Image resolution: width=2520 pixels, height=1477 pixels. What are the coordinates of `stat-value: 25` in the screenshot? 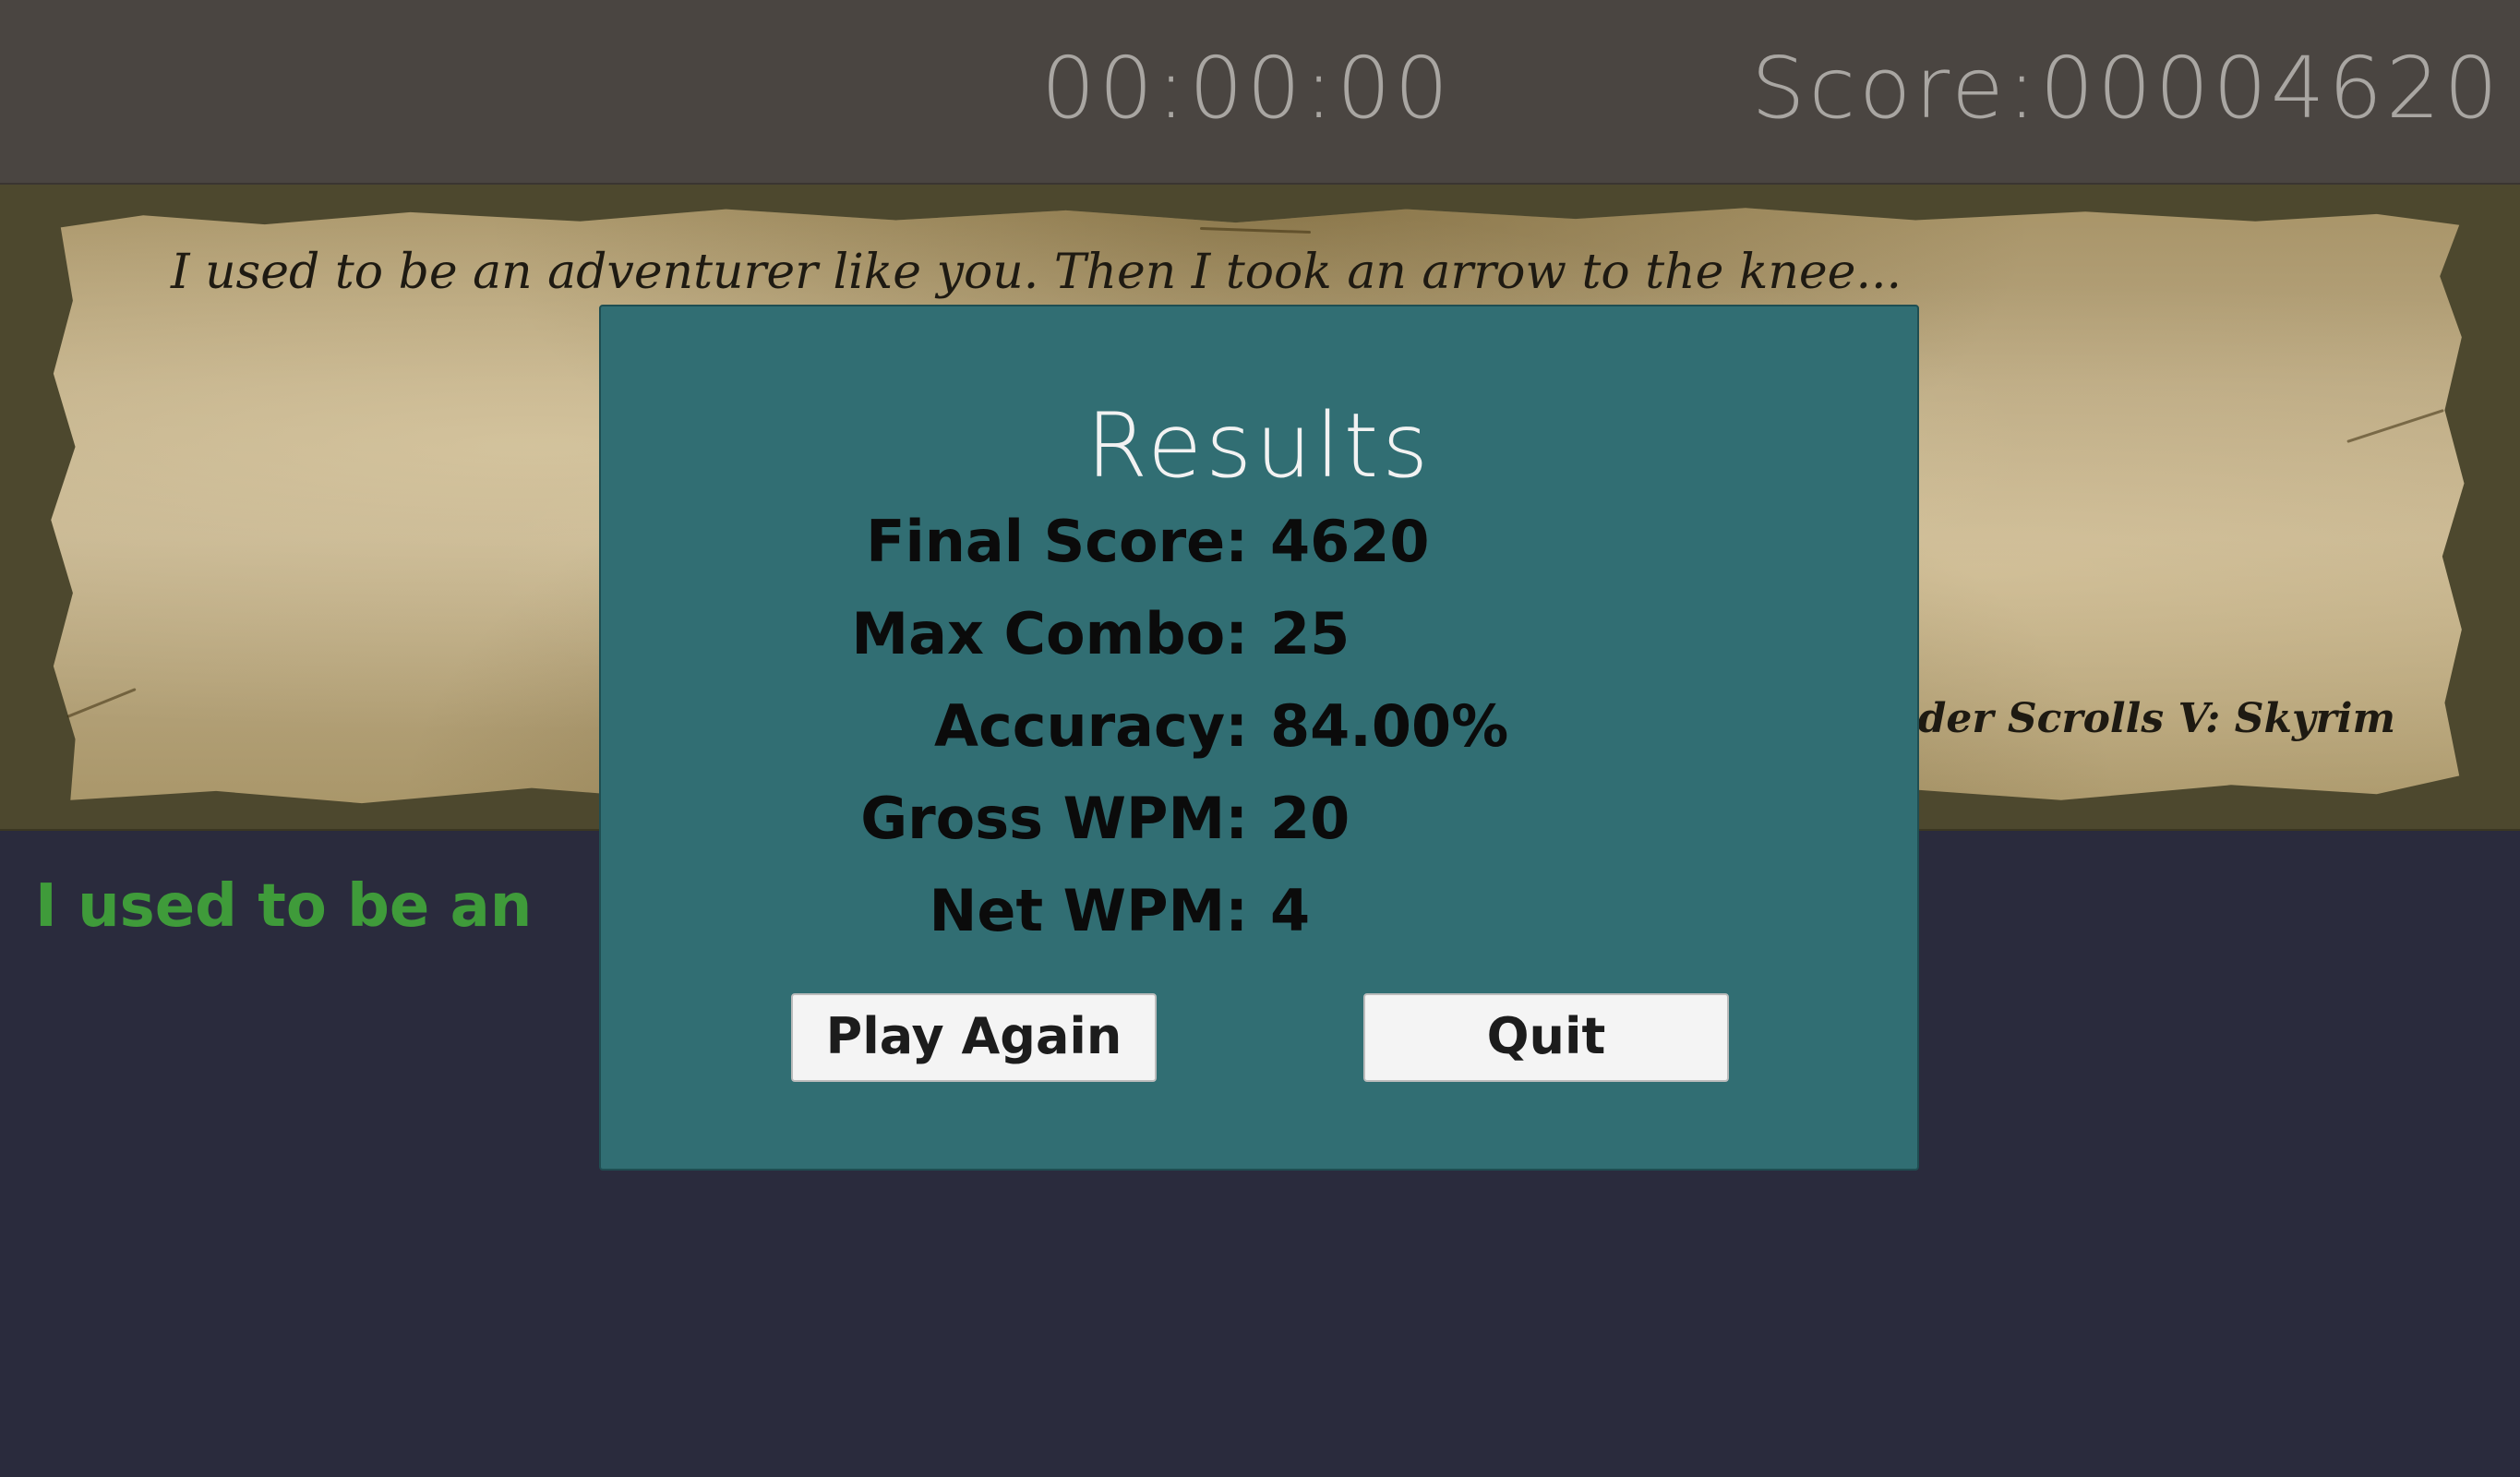 It's located at (1310, 633).